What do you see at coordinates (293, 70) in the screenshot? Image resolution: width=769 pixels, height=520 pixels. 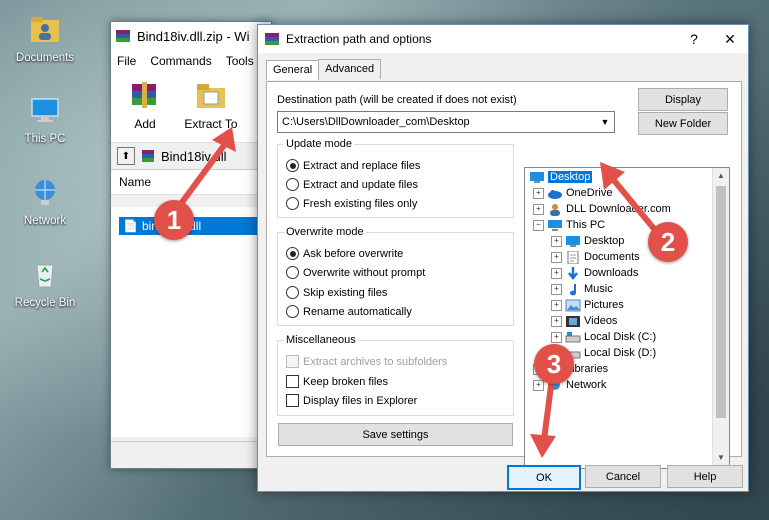 I see `tab-general: General` at bounding box center [293, 70].